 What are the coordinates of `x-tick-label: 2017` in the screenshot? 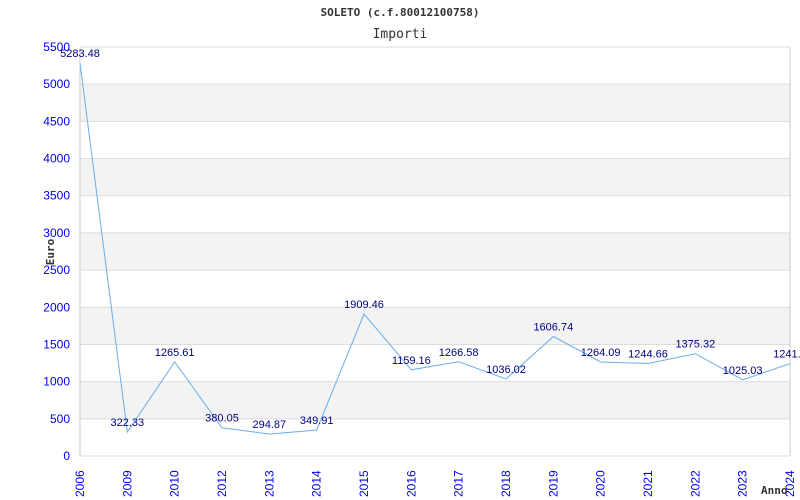 It's located at (459, 483).